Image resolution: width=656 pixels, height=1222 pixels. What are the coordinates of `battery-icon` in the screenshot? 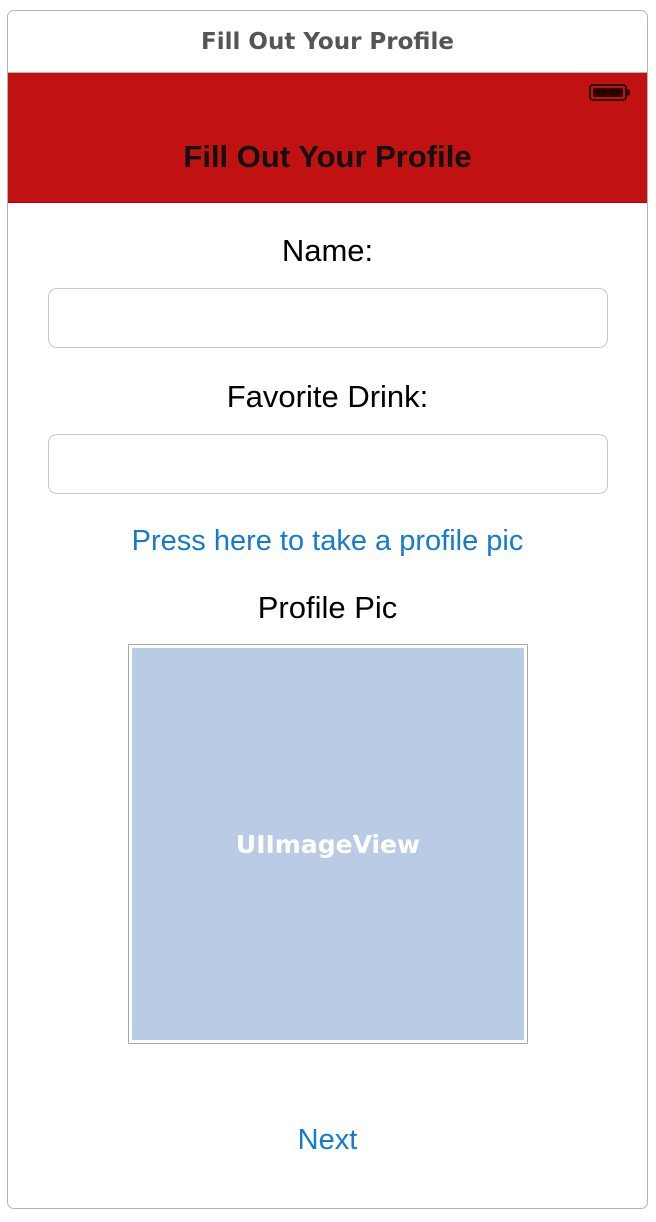 It's located at (609, 92).